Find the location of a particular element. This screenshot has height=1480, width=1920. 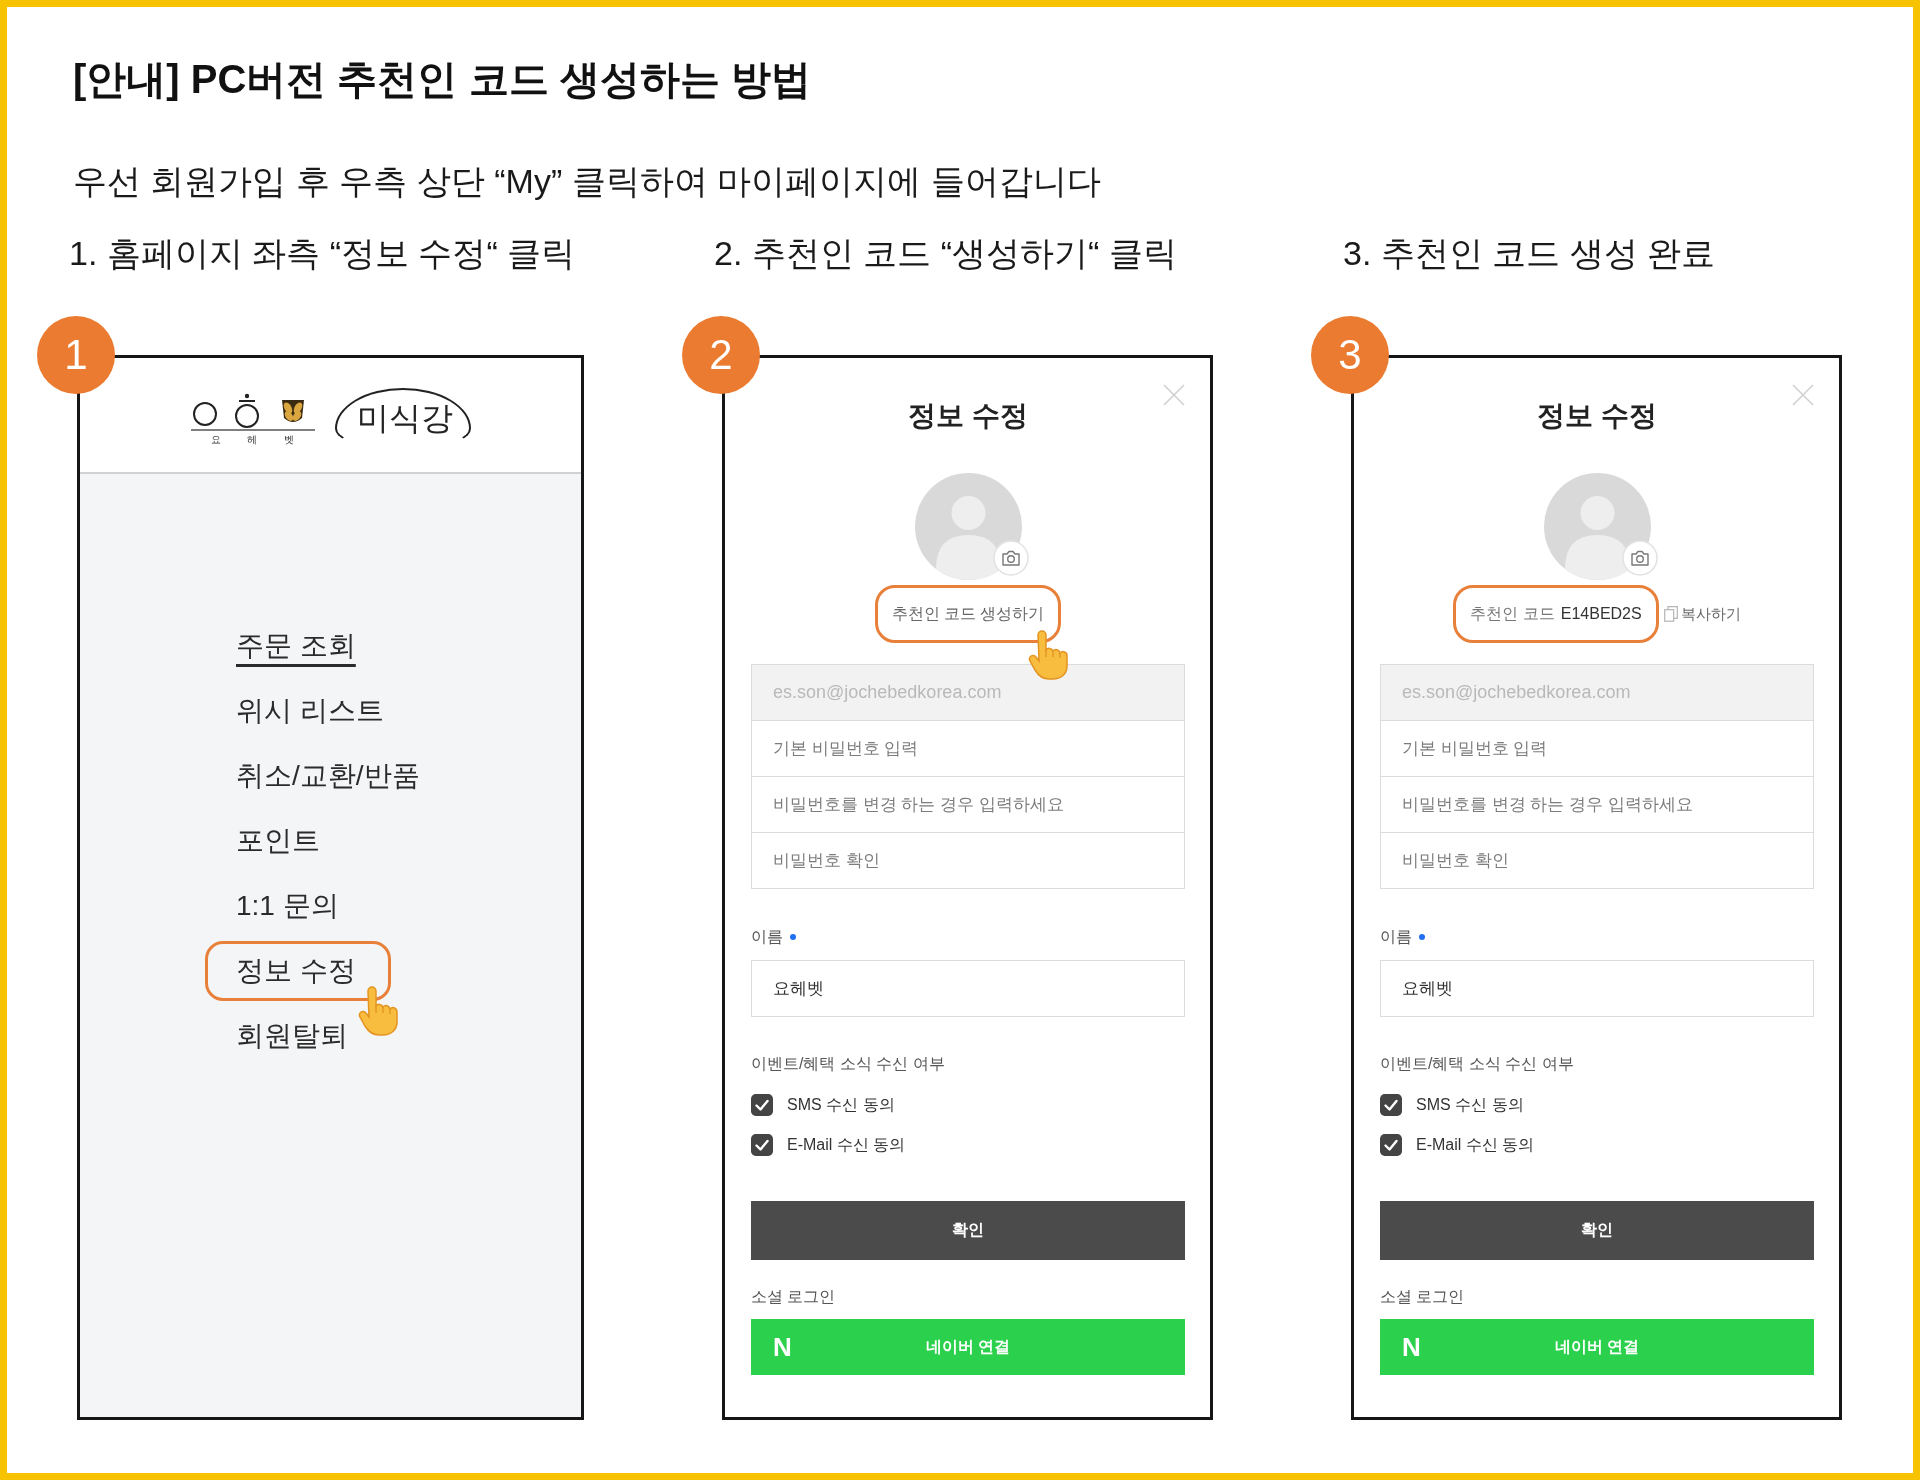

sidebar-menu-item: 포인트 is located at coordinates (278, 841).